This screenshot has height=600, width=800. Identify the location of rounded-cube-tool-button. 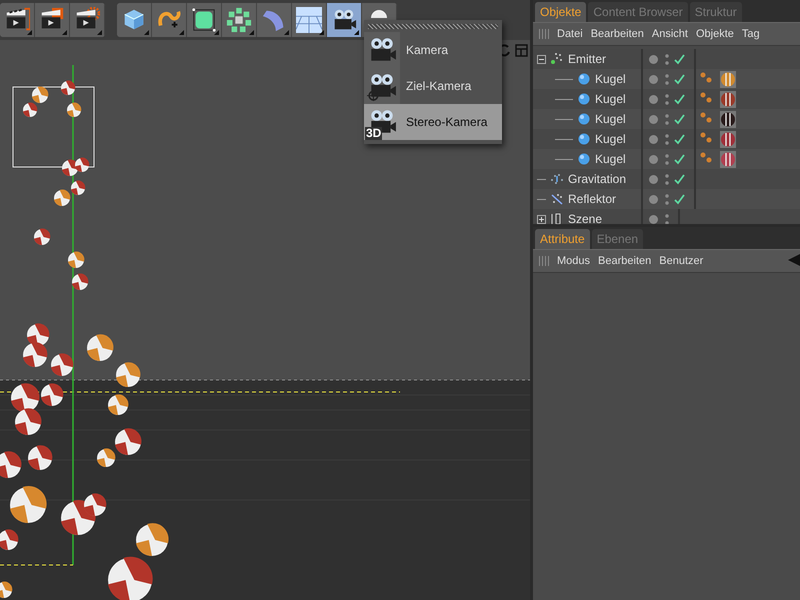
(204, 20).